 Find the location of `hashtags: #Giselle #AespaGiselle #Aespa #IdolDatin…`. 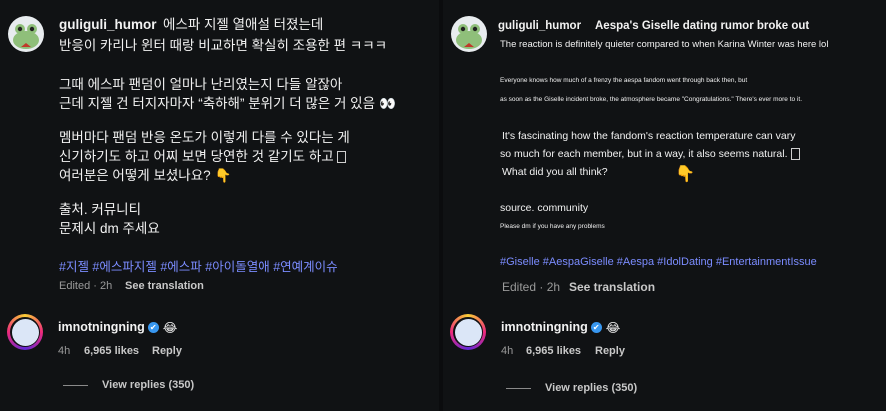

hashtags: #Giselle #AespaGiselle #Aespa #IdolDatin… is located at coordinates (658, 262).